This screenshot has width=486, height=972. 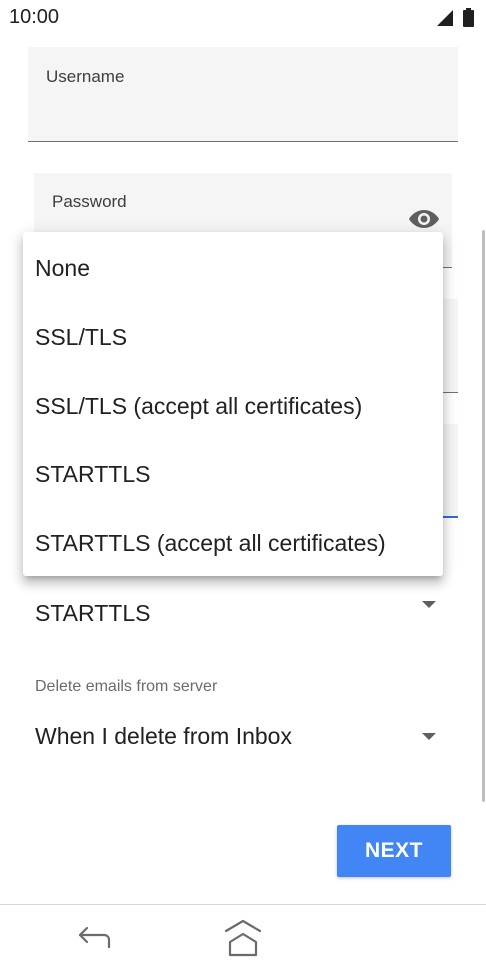 What do you see at coordinates (445, 18) in the screenshot?
I see `signal-icon` at bounding box center [445, 18].